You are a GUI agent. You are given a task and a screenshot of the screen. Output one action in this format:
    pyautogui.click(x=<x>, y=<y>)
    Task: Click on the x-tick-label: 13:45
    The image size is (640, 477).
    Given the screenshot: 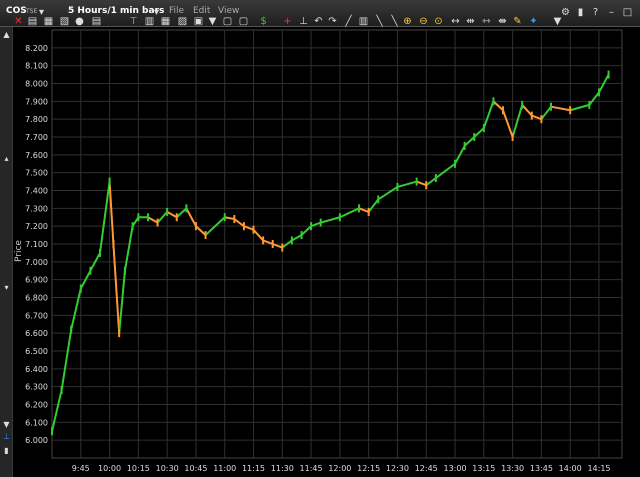 What is the action you would take?
    pyautogui.click(x=541, y=468)
    